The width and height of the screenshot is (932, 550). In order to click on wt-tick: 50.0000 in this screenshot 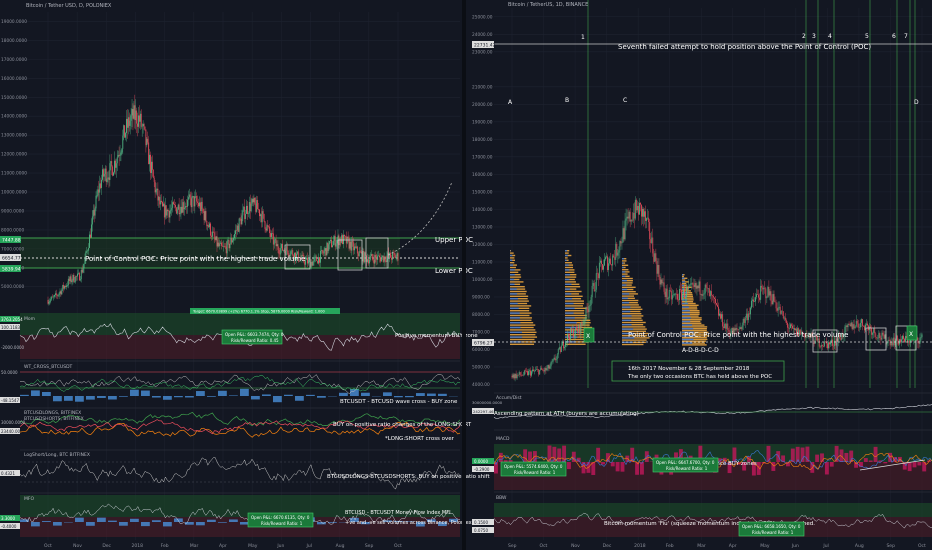, I will do `click(9, 372)`.